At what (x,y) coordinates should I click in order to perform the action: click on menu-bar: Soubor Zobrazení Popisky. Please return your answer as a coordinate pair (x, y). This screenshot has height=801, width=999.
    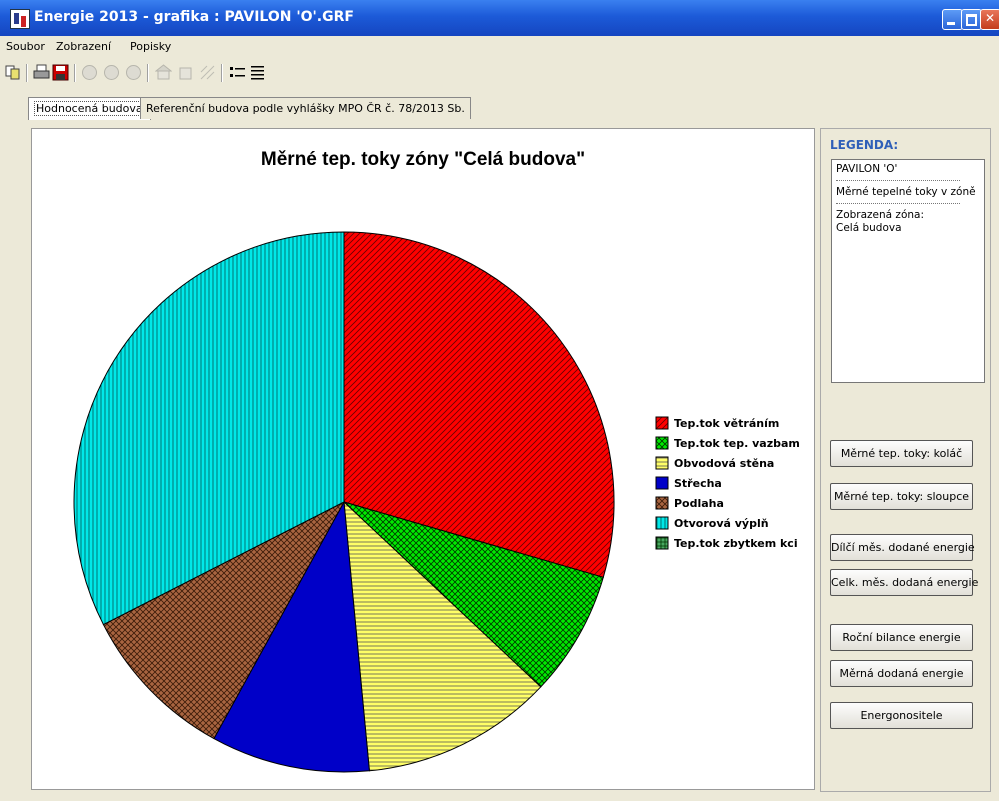
    Looking at the image, I should click on (499, 47).